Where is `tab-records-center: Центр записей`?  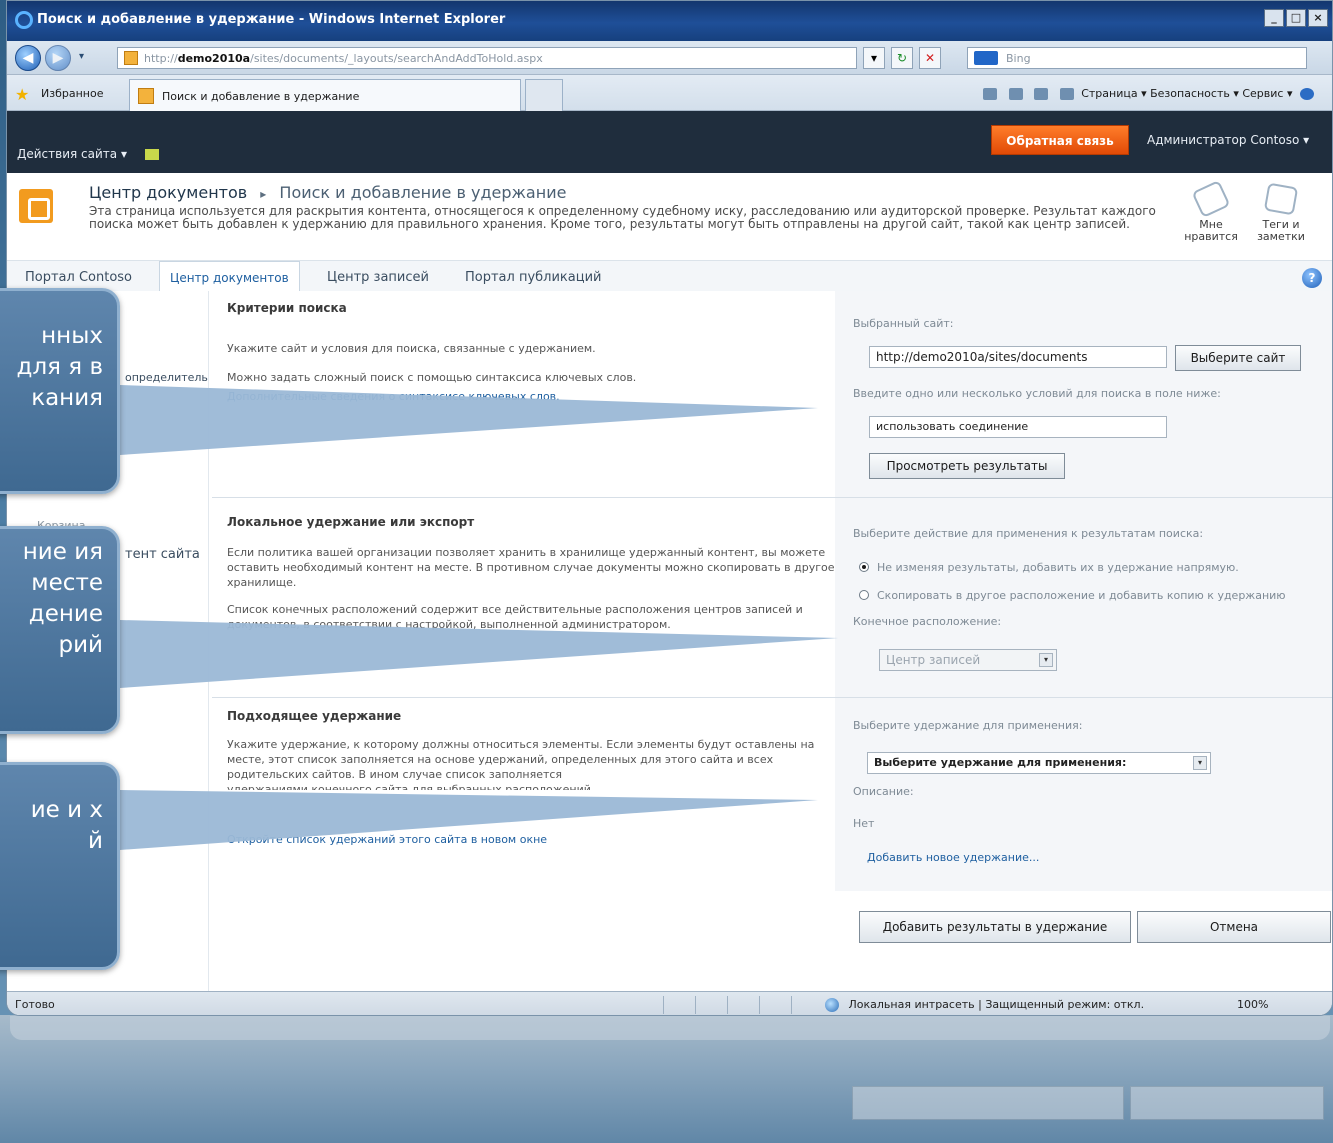
tab-records-center: Центр записей is located at coordinates (378, 277).